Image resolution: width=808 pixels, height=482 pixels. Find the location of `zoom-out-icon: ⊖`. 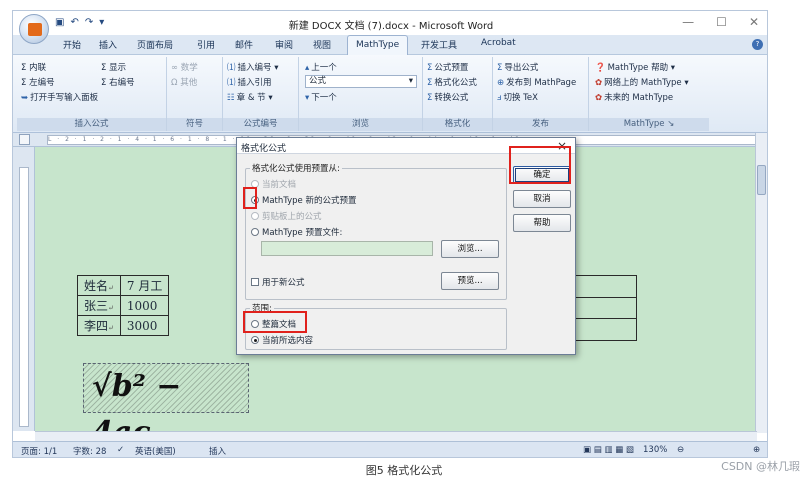

zoom-out-icon: ⊖ is located at coordinates (680, 450).